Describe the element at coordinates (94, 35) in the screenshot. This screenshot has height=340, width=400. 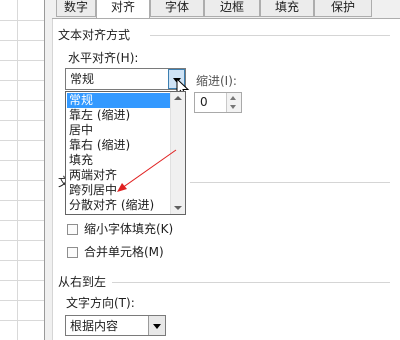
I see `text-alignment-section-title: 文本对齐方式` at that location.